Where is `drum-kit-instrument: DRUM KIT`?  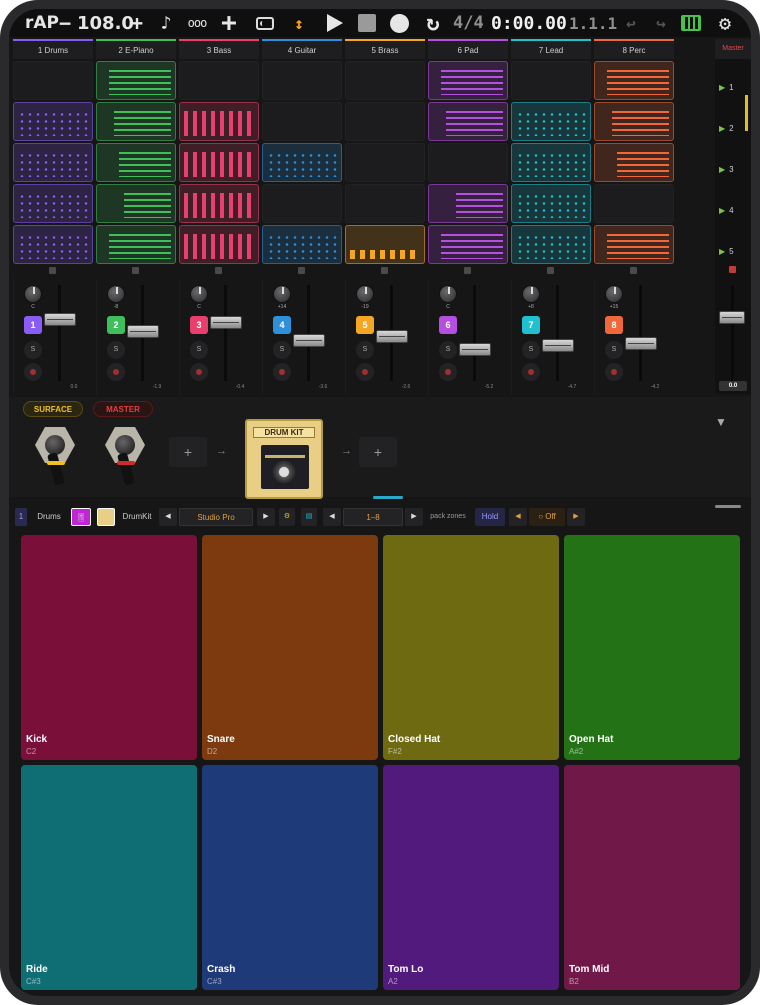 drum-kit-instrument: DRUM KIT is located at coordinates (284, 459).